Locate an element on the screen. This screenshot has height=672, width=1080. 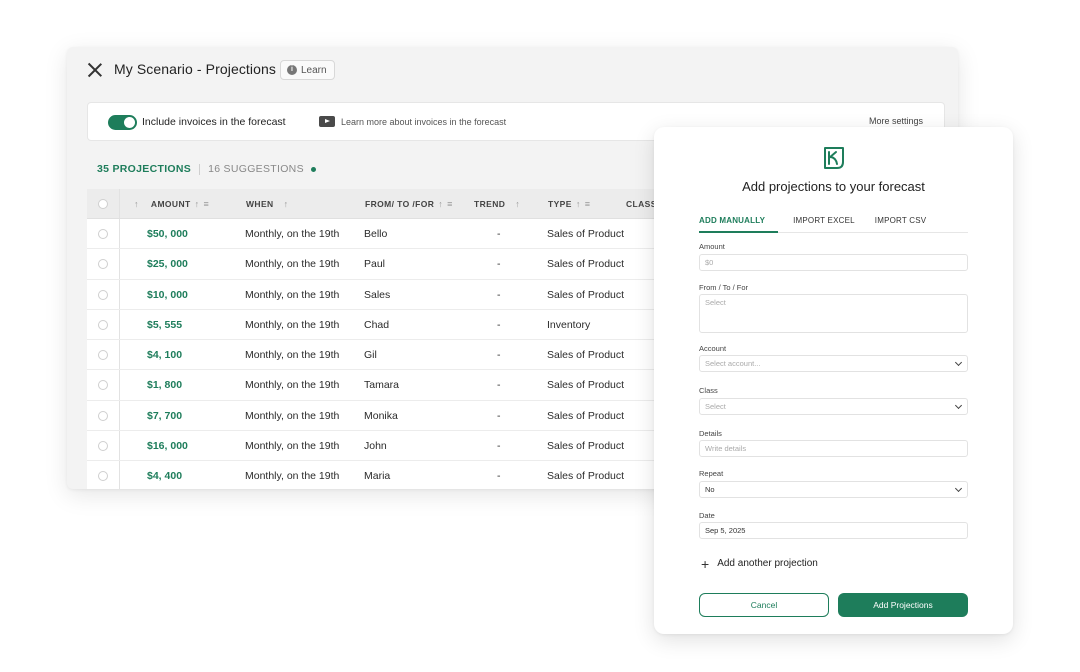
when-header: WHEN ↑ is located at coordinates (267, 204).